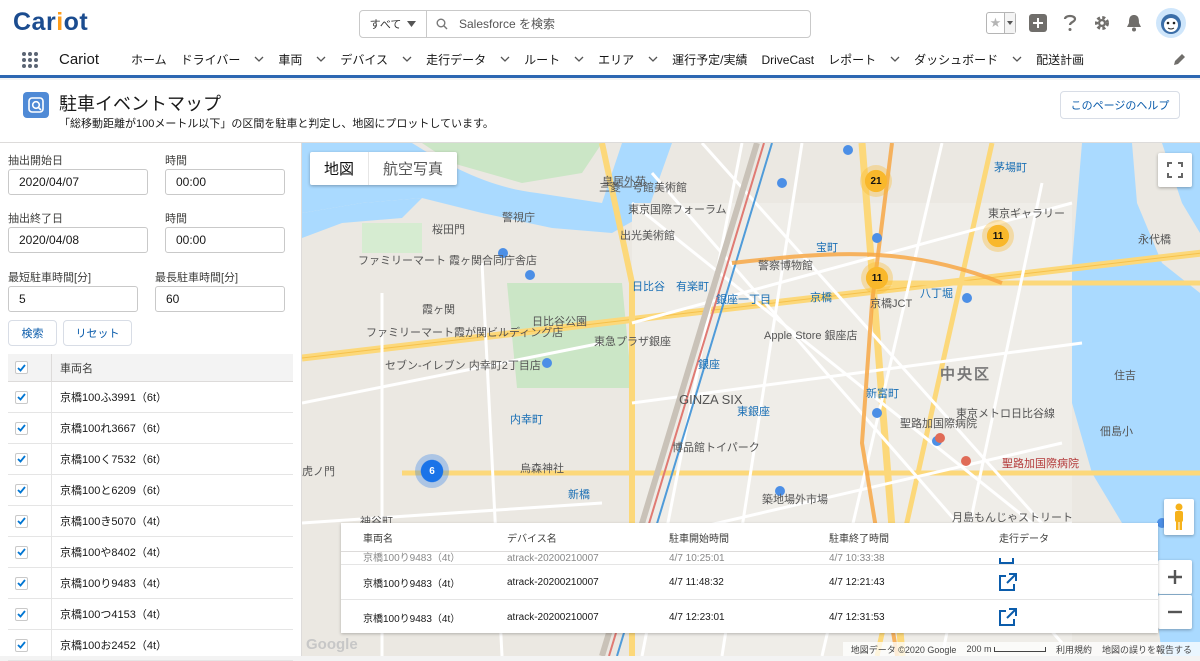  What do you see at coordinates (412, 168) in the screenshot?
I see `map-type-satellite-button: 航空写真` at bounding box center [412, 168].